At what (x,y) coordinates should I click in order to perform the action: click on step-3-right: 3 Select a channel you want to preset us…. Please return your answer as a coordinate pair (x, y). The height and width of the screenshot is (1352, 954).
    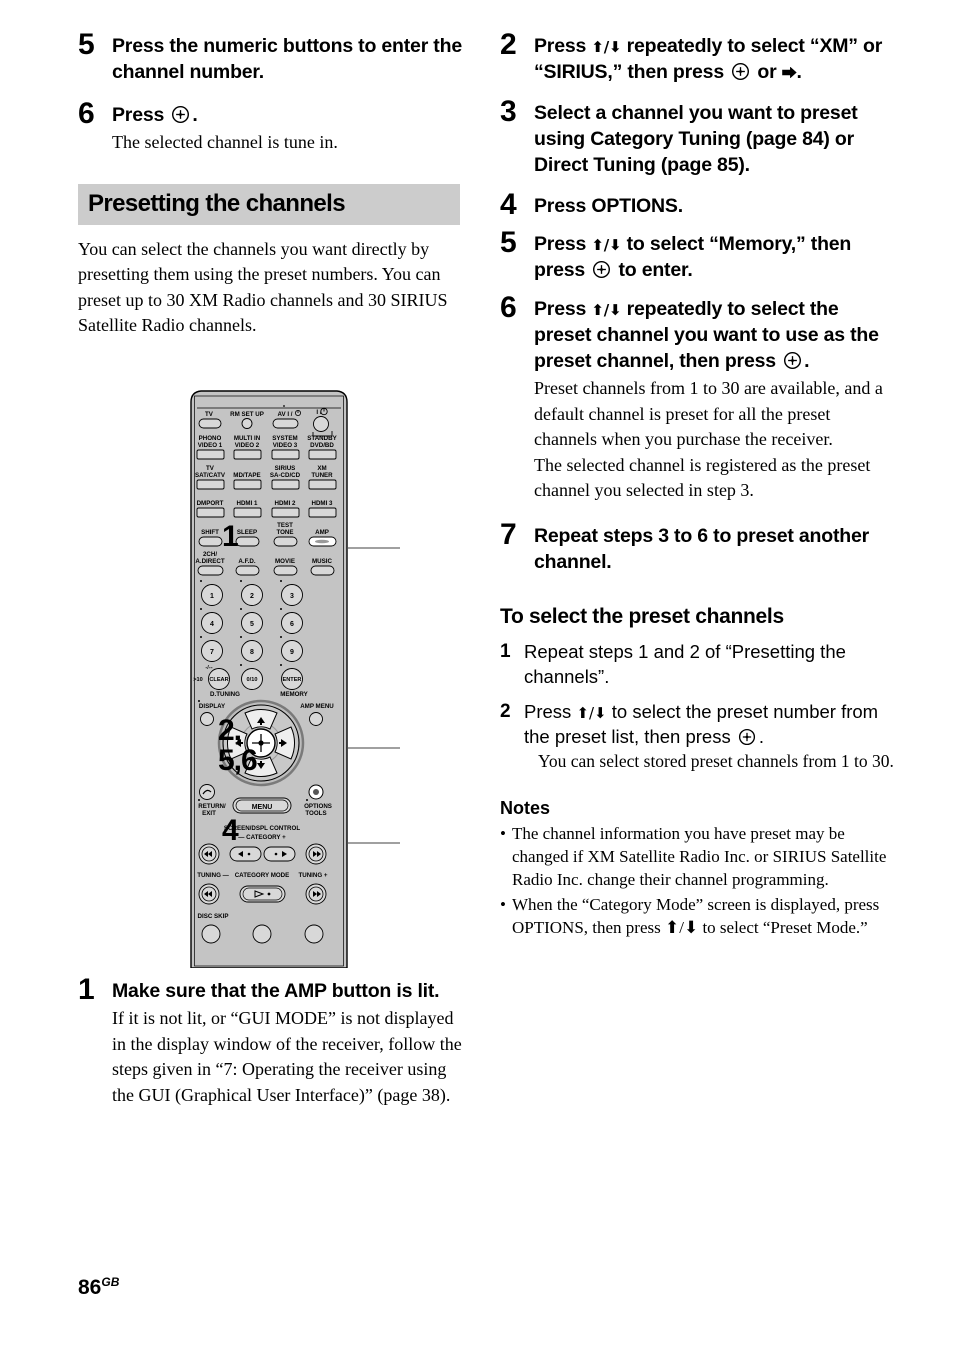
    Looking at the image, I should click on (697, 137).